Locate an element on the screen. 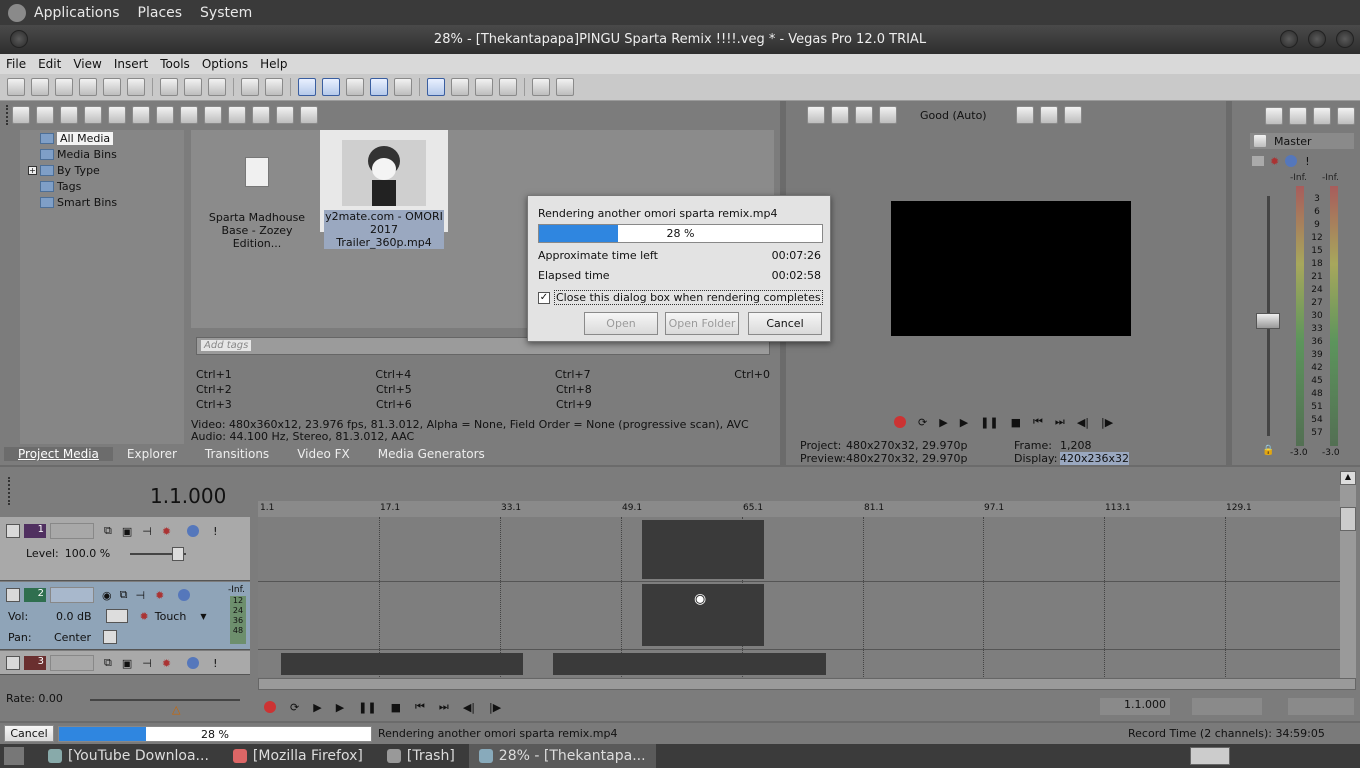  lock-envelopes-icon is located at coordinates (403, 87).